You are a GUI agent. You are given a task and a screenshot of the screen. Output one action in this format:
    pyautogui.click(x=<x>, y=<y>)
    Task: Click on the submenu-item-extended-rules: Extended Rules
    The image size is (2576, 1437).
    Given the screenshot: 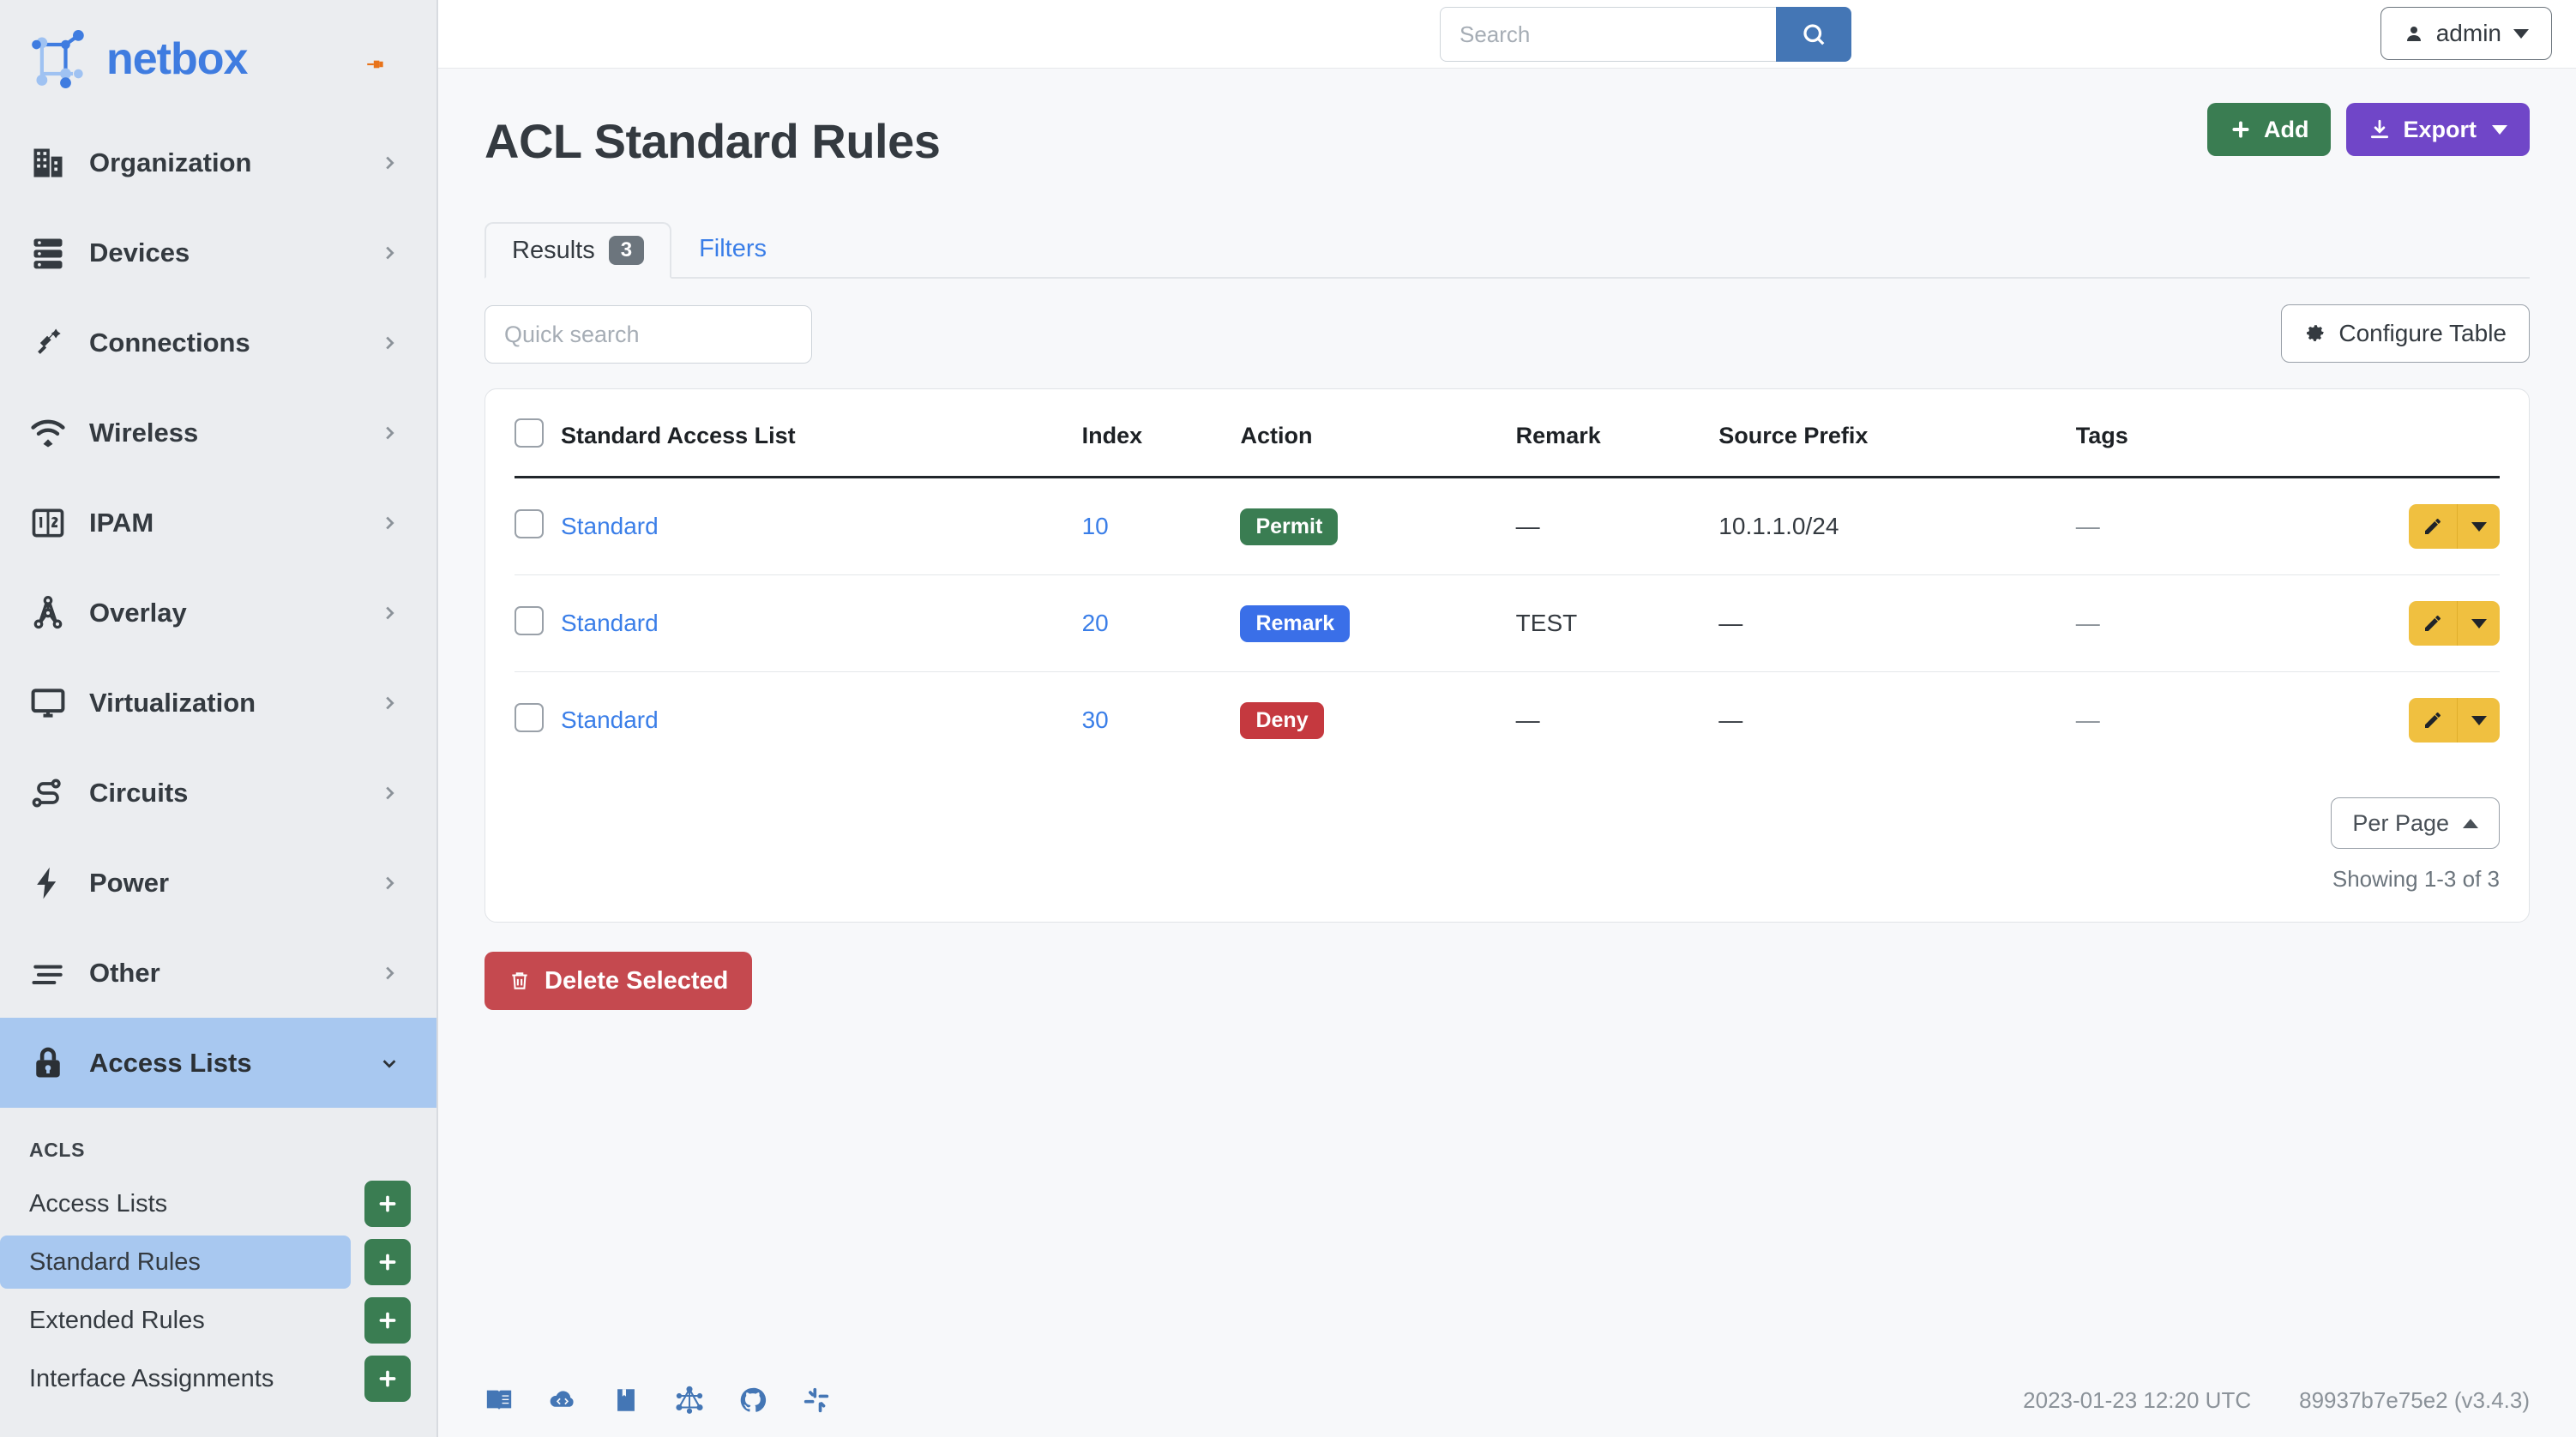 What is the action you would take?
    pyautogui.click(x=218, y=1320)
    